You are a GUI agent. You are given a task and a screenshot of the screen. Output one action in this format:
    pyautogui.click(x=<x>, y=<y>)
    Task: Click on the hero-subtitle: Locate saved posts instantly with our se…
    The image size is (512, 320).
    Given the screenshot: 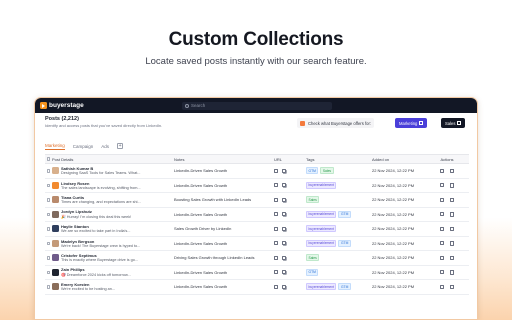 What is the action you would take?
    pyautogui.click(x=256, y=61)
    